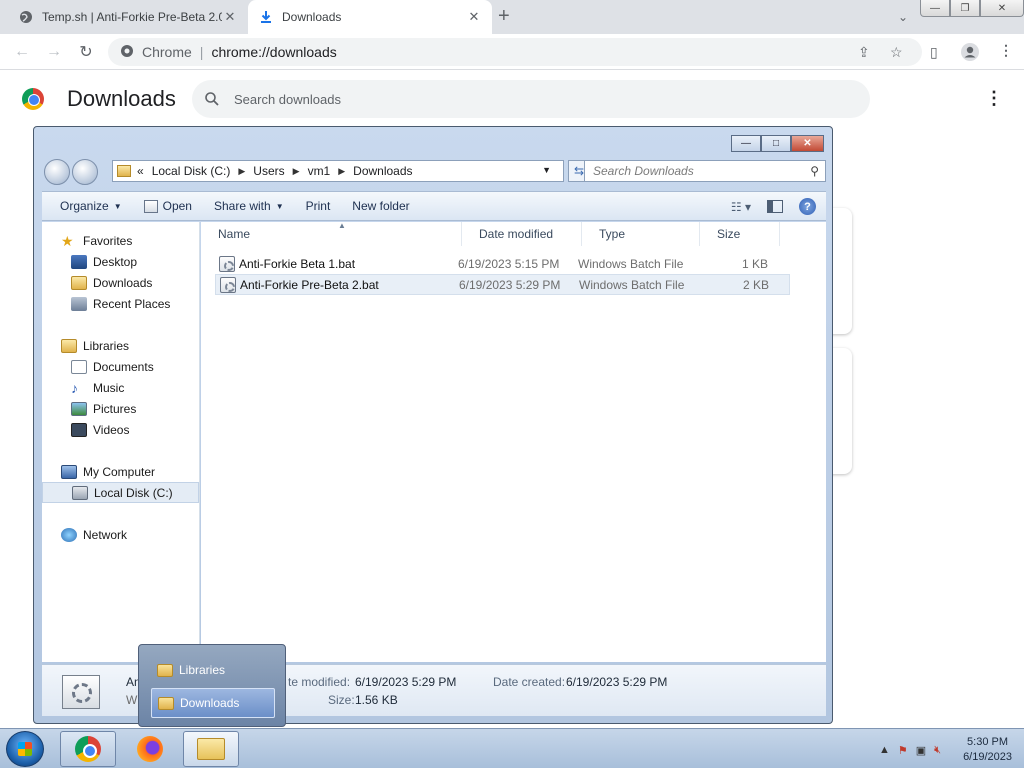  Describe the element at coordinates (177, 206) in the screenshot. I see `open-label: Open` at that location.